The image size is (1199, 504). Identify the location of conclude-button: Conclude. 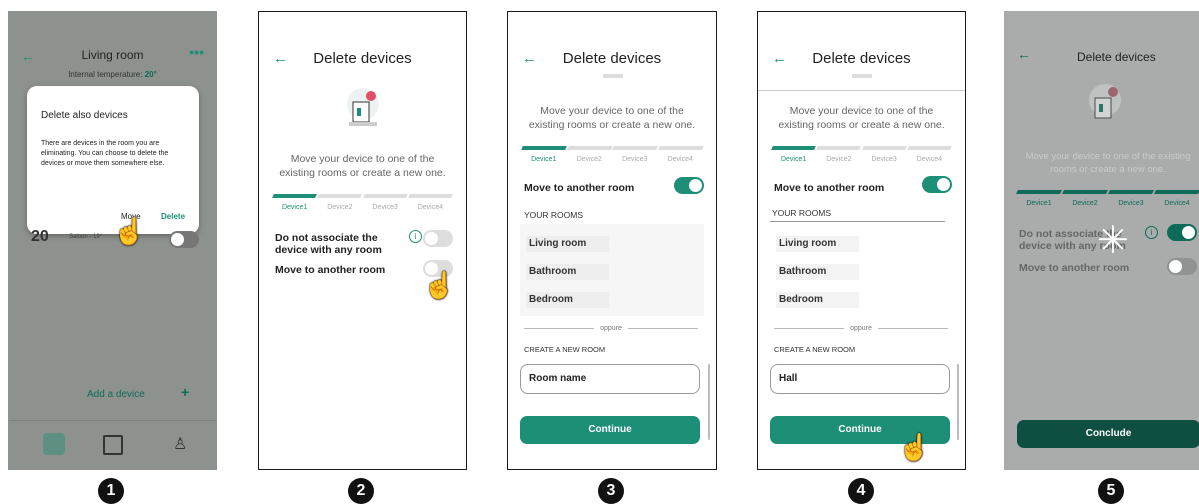
(1108, 434).